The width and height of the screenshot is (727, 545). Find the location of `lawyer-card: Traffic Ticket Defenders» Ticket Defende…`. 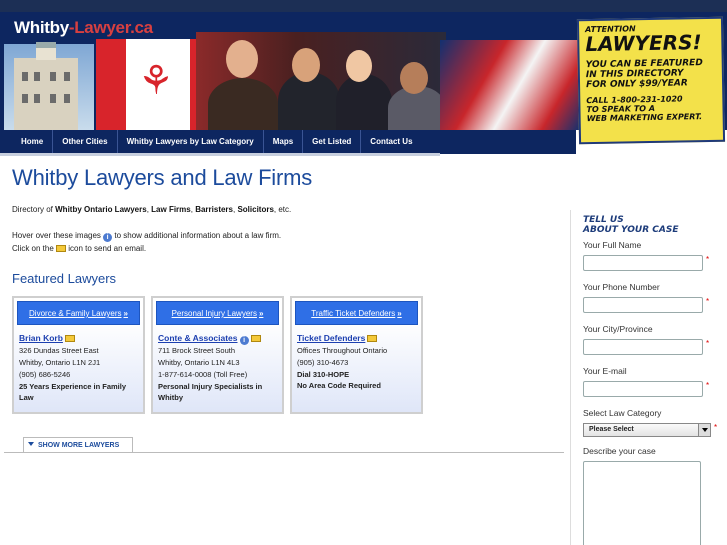

lawyer-card: Traffic Ticket Defenders» Ticket Defende… is located at coordinates (356, 355).